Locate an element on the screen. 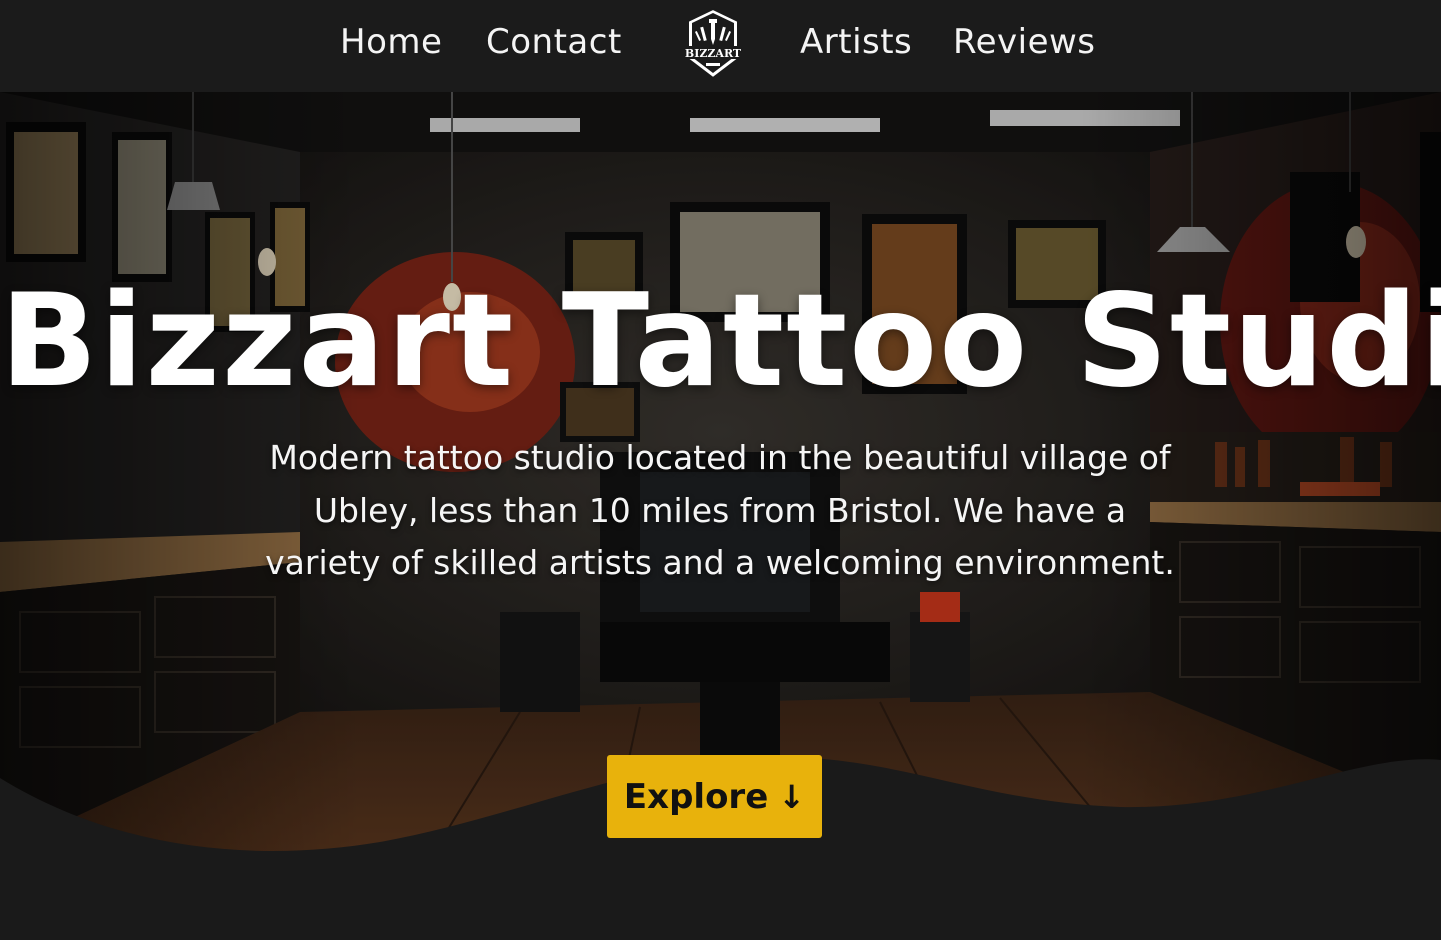 The height and width of the screenshot is (940, 1441). nav-link-artists: Artists is located at coordinates (856, 42).